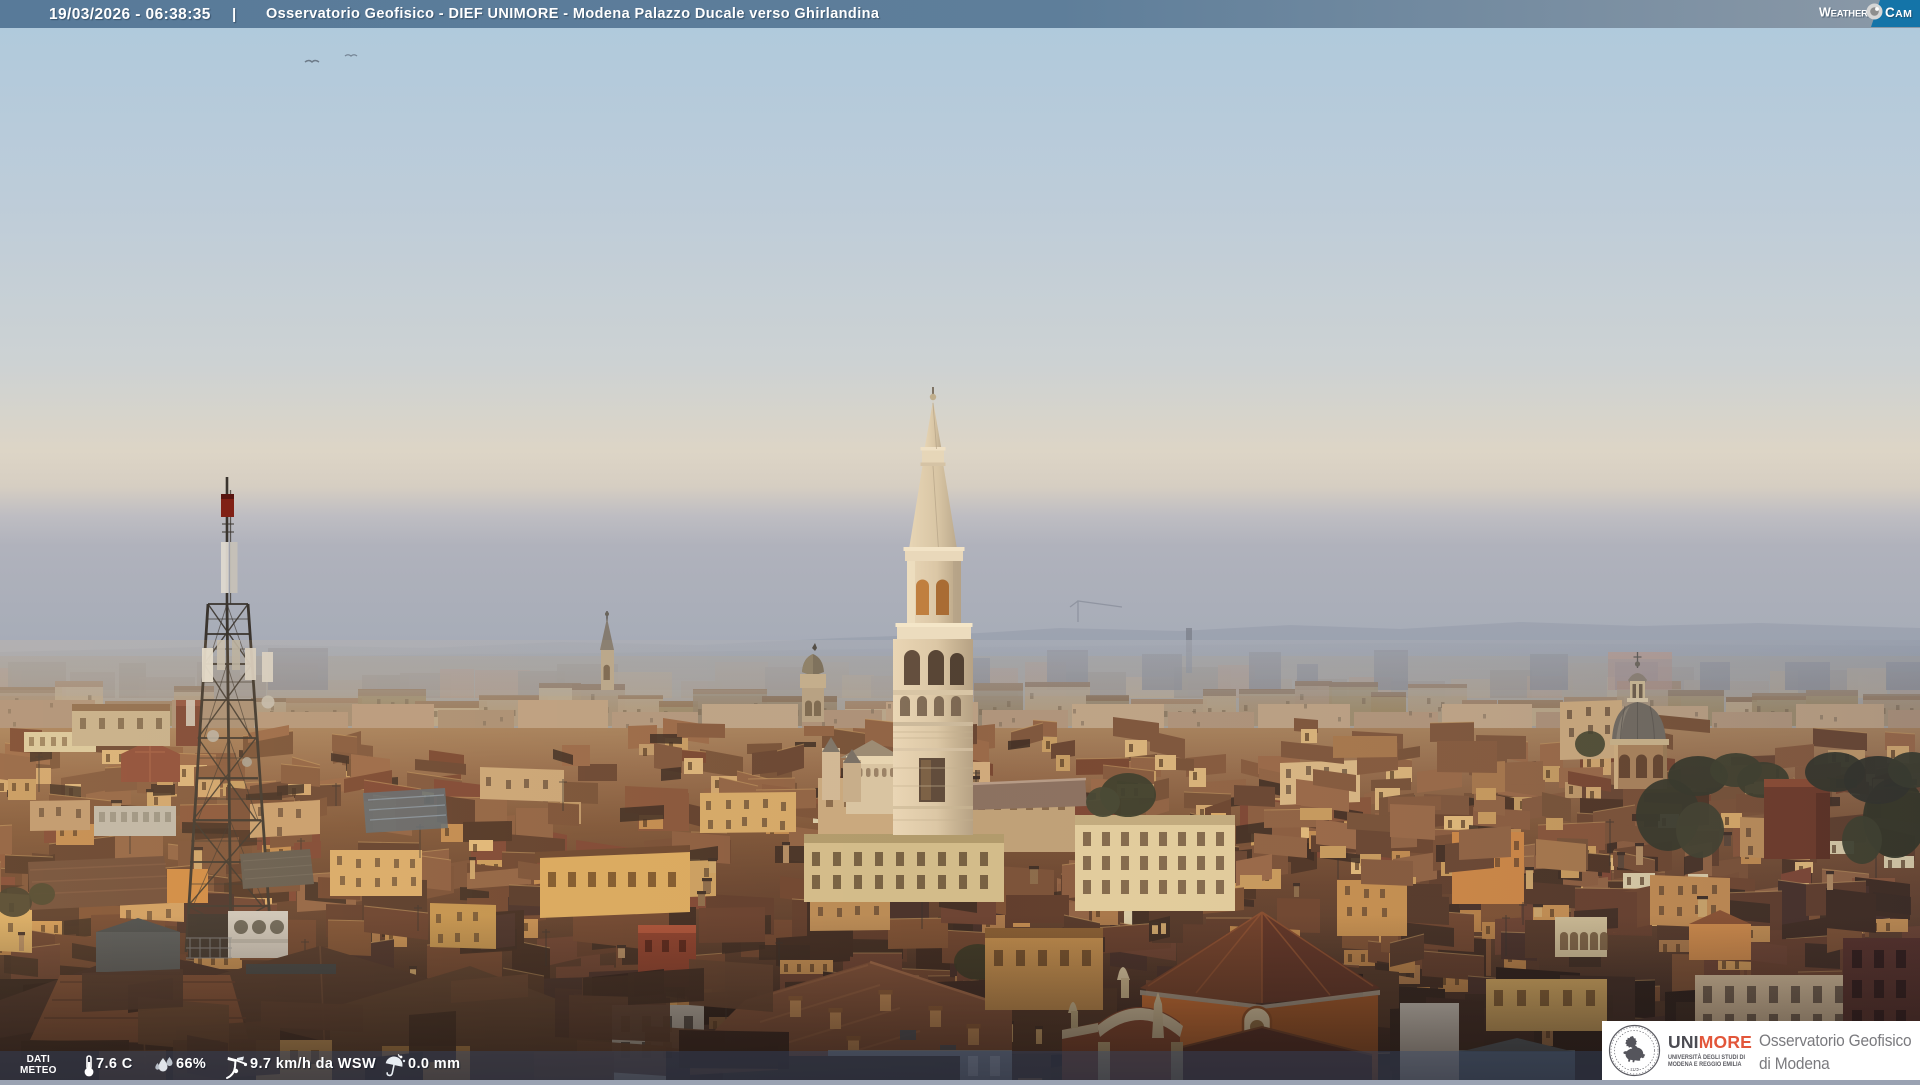 The height and width of the screenshot is (1085, 1920). Describe the element at coordinates (1898, 12) in the screenshot. I see `svg-text: CAM` at that location.